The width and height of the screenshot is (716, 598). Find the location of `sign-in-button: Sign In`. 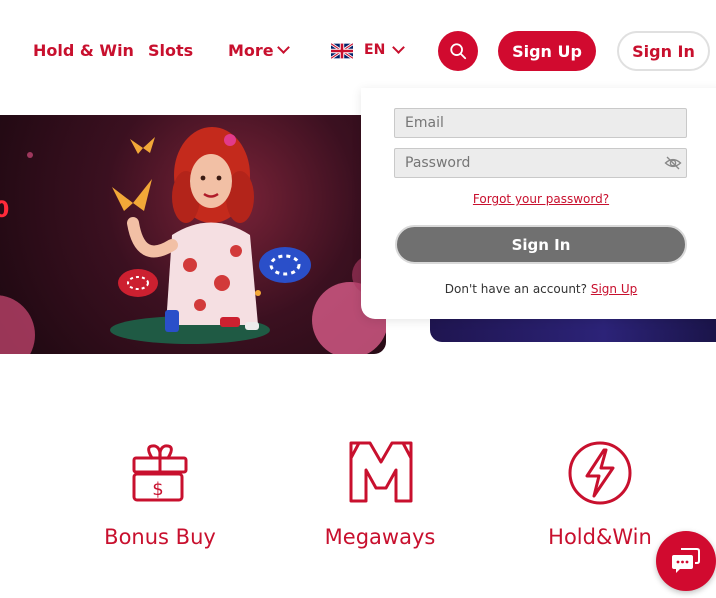

sign-in-button: Sign In is located at coordinates (663, 51).